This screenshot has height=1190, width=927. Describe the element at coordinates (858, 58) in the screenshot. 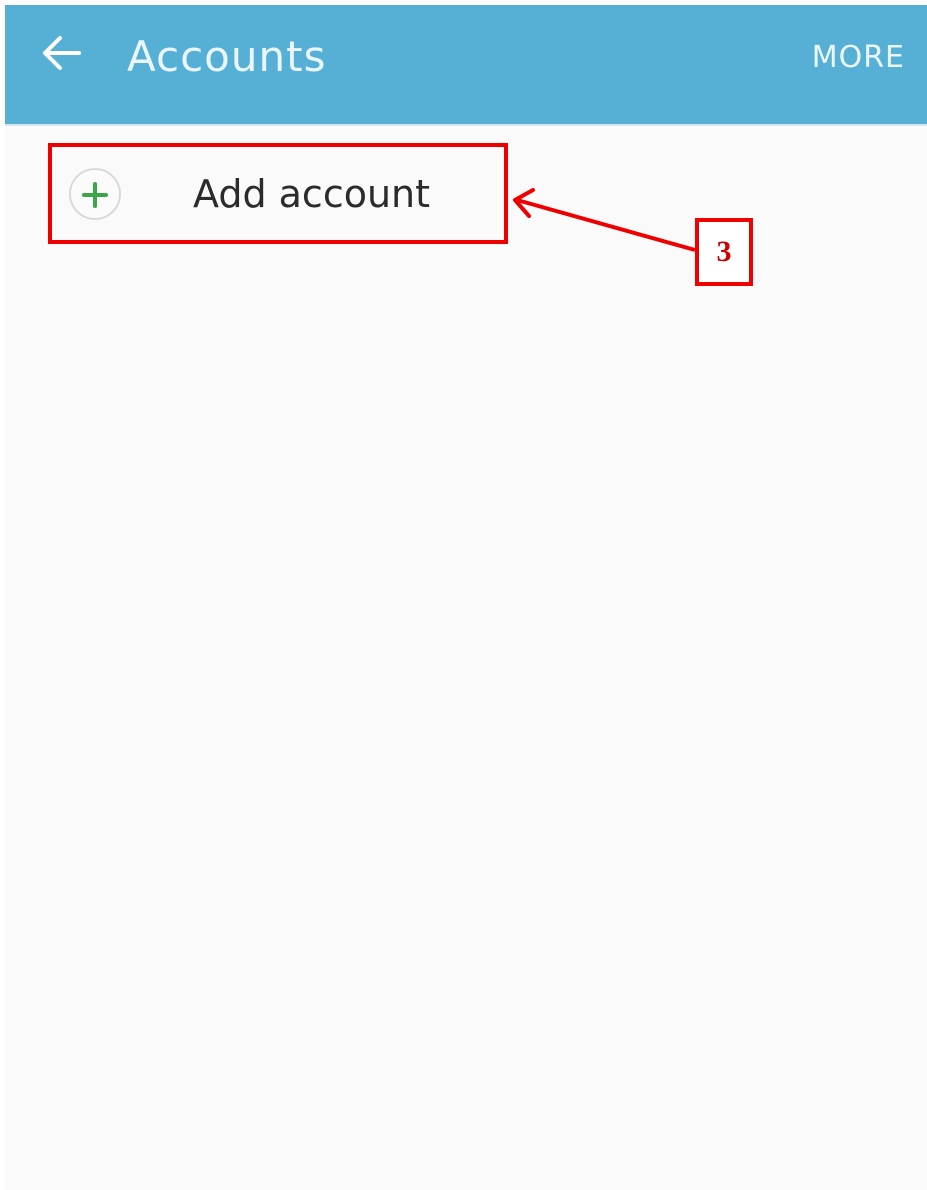

I see `more-button: MORE` at that location.